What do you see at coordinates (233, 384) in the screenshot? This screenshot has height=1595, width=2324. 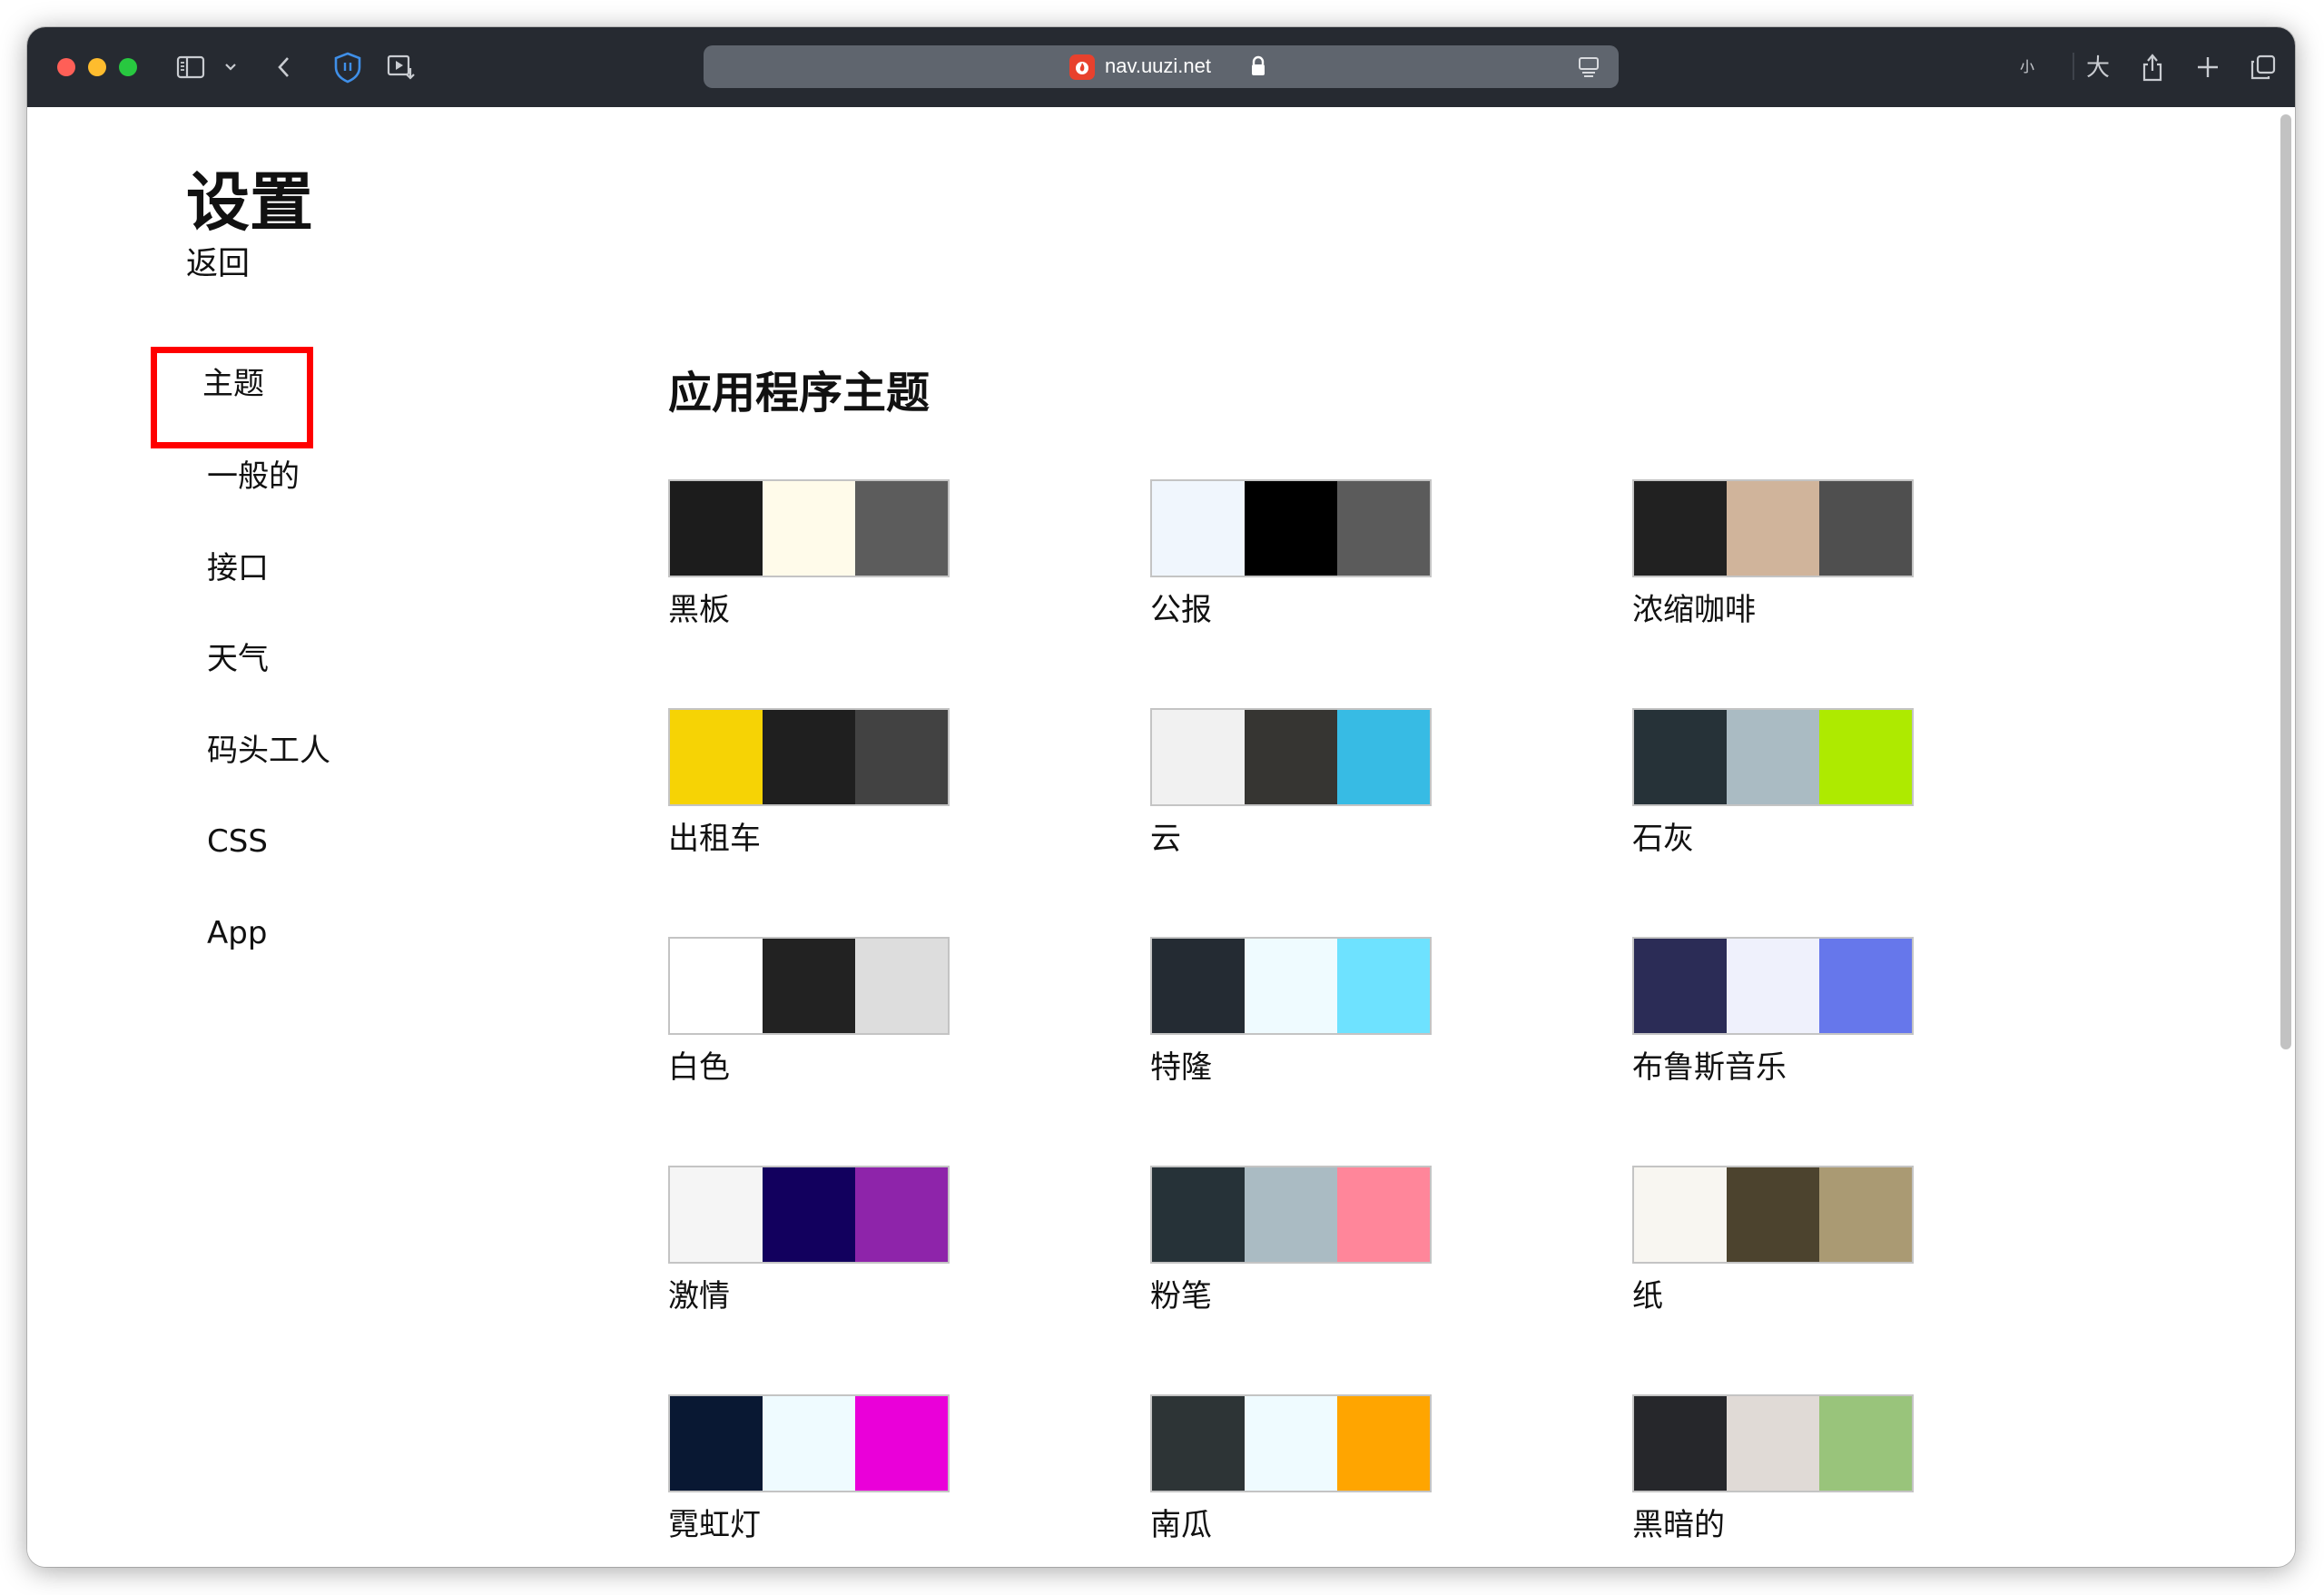 I see `sidebar-item: 主题` at bounding box center [233, 384].